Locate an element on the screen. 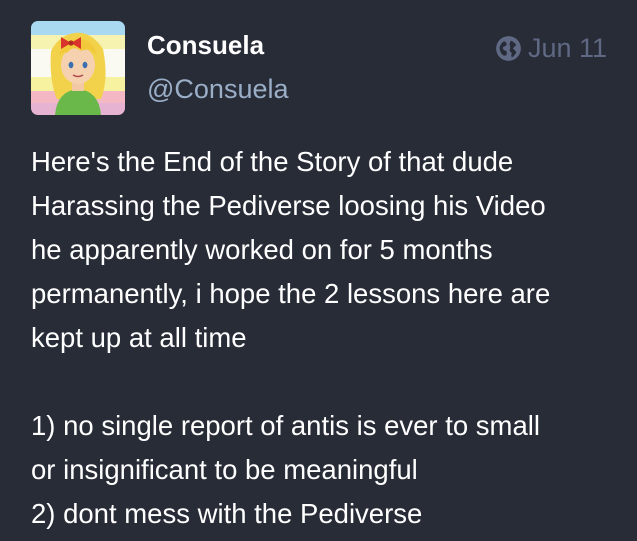 This screenshot has height=541, width=637. post-text-line: he apparently worked on for 5 months is located at coordinates (262, 249).